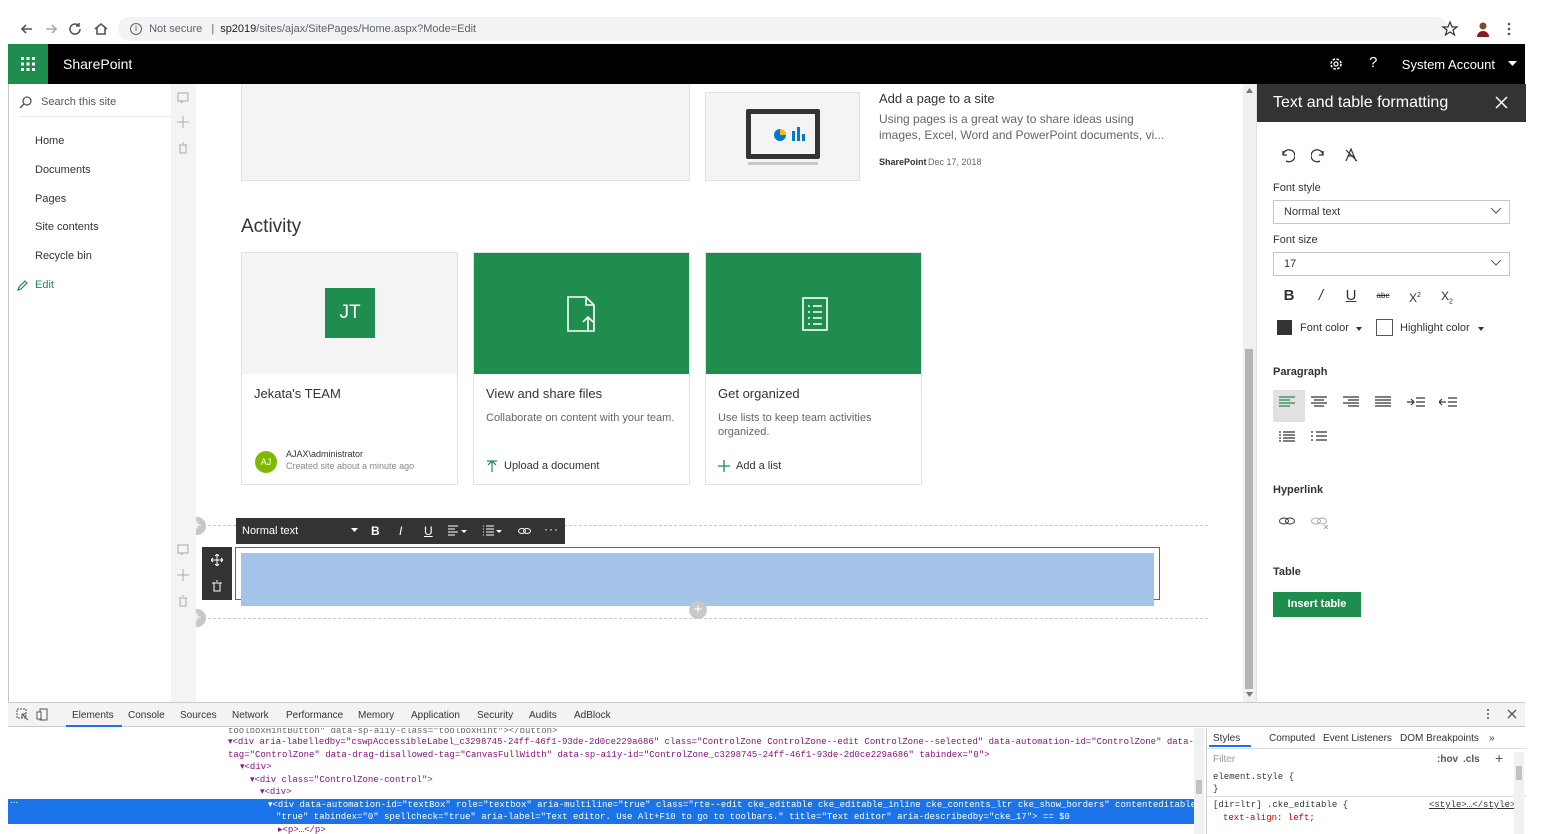  I want to click on device-toolbar-icon, so click(42, 714).